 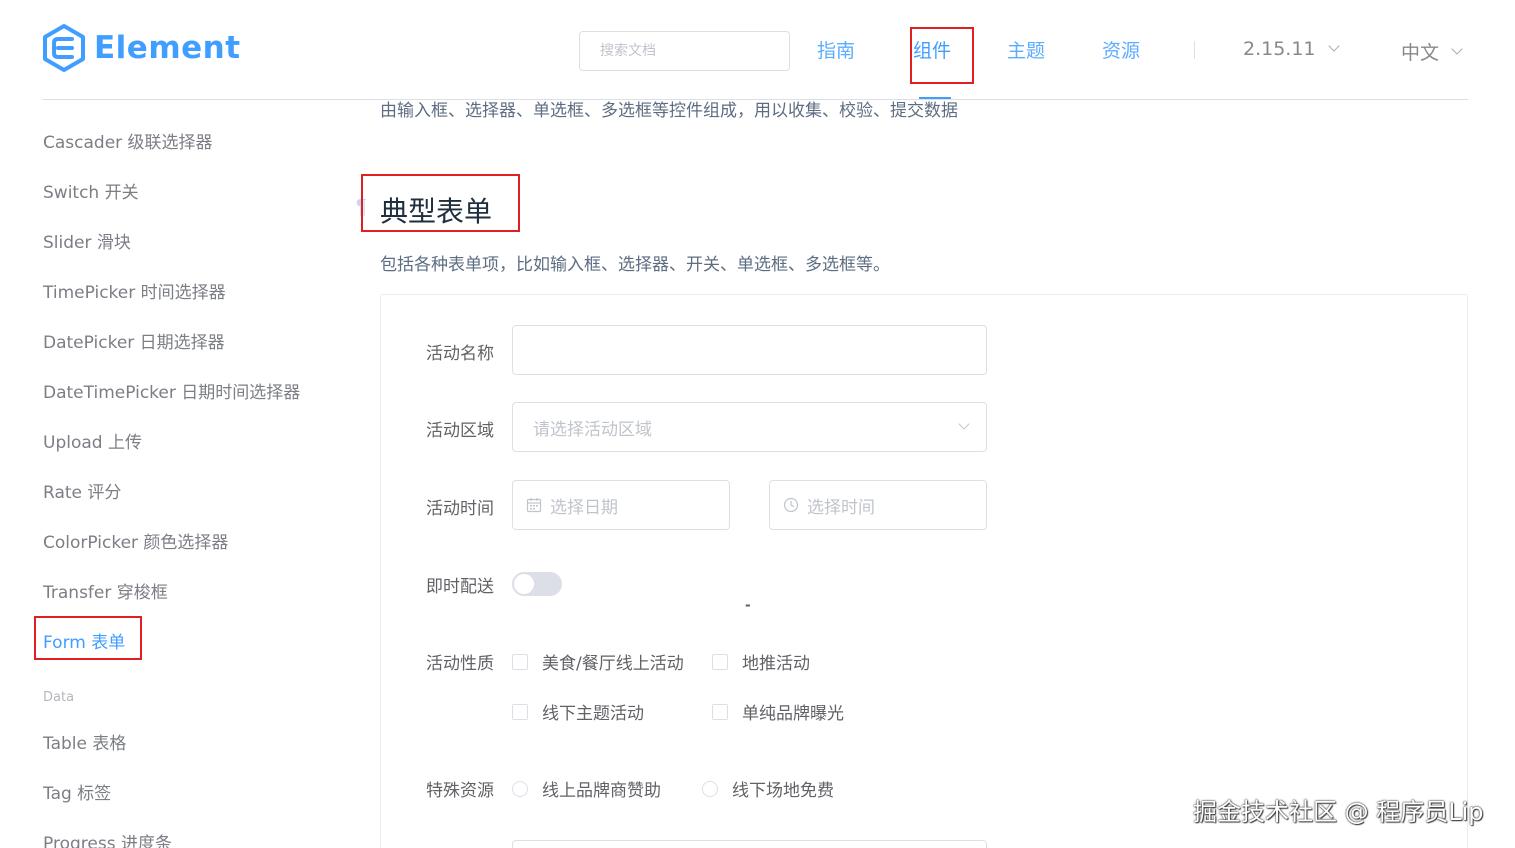 I want to click on checkbox-offline: 线下主题活动, so click(x=578, y=711).